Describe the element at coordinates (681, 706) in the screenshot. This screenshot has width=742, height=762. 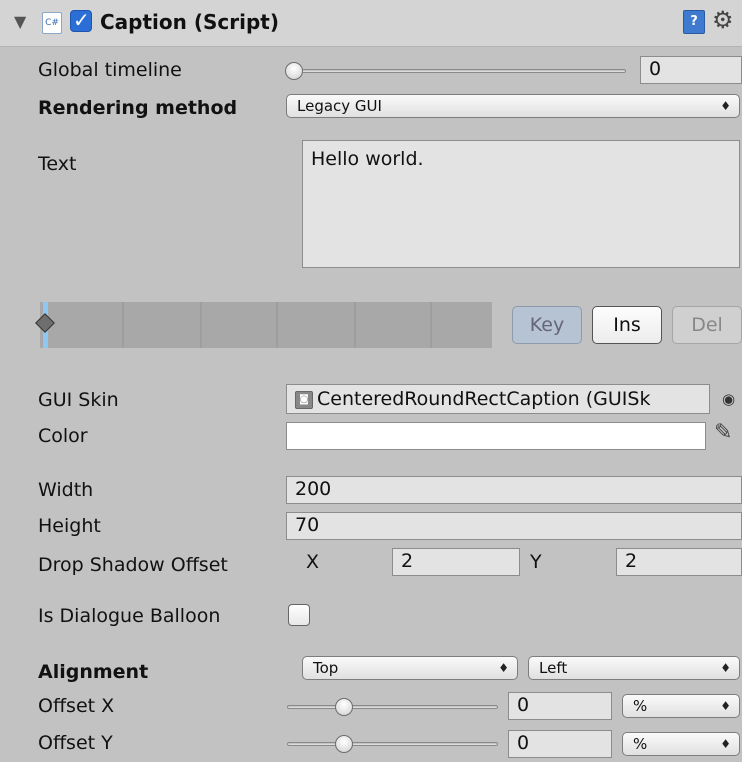
I see `offset-x-unit-dropdown: % ♦` at that location.